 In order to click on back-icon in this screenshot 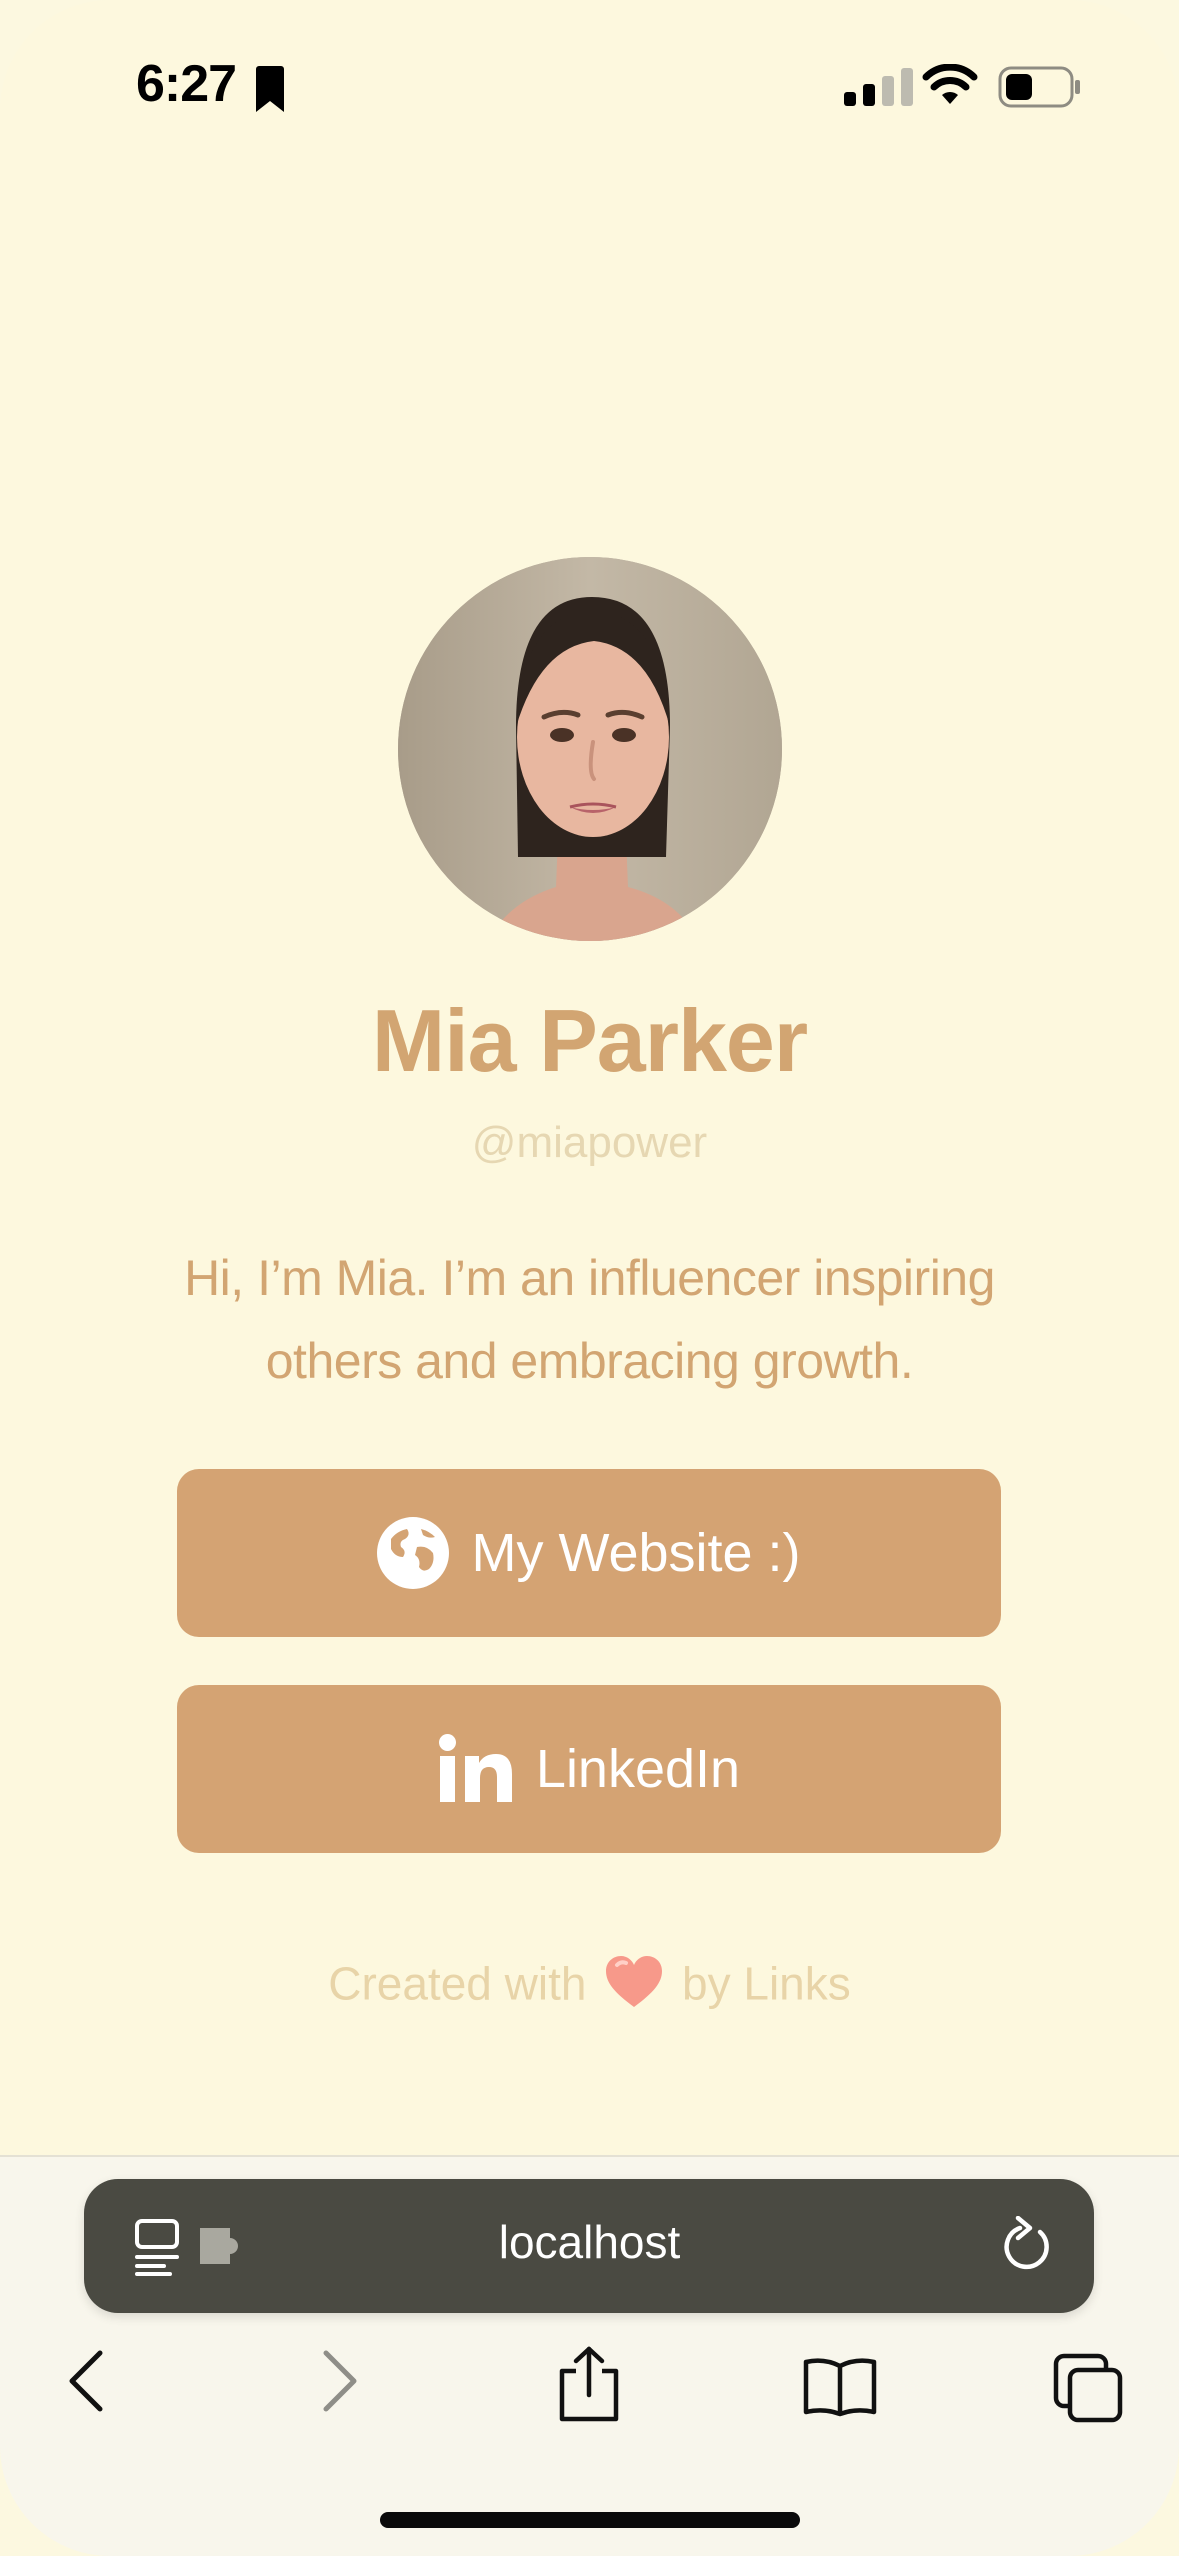, I will do `click(86, 2381)`.